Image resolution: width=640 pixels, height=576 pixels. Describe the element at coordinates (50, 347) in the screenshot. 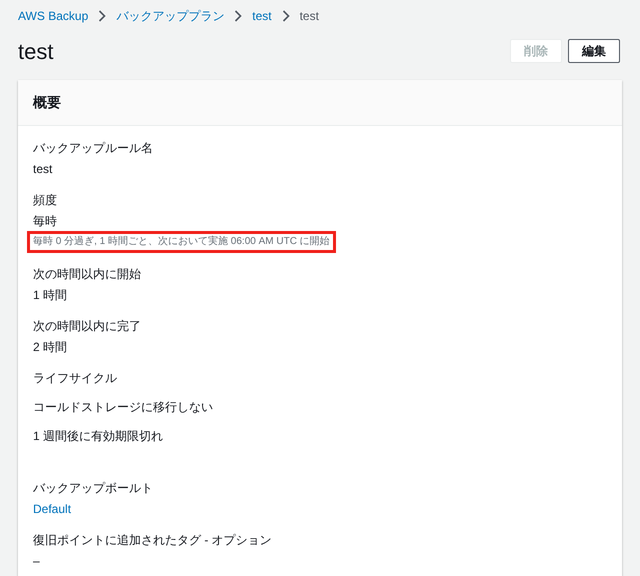

I see `field-value: 2 時間` at that location.